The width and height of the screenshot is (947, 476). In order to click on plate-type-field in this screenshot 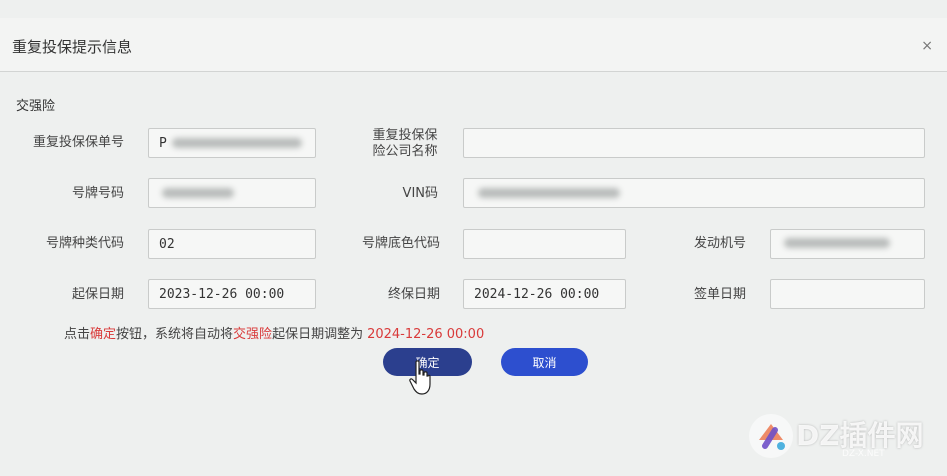, I will do `click(232, 244)`.